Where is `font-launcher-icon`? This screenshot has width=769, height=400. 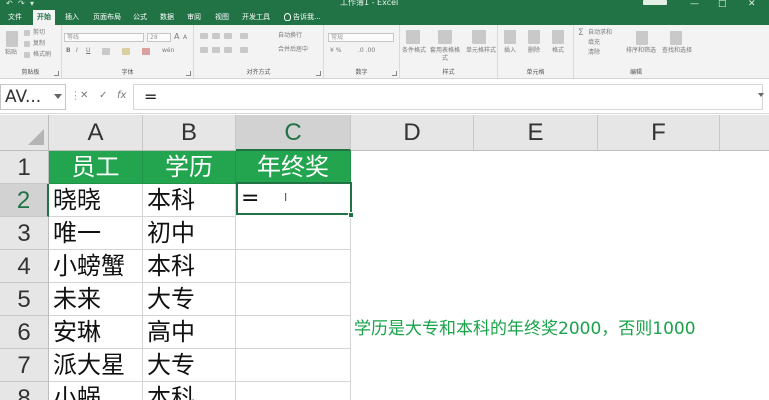 font-launcher-icon is located at coordinates (188, 73).